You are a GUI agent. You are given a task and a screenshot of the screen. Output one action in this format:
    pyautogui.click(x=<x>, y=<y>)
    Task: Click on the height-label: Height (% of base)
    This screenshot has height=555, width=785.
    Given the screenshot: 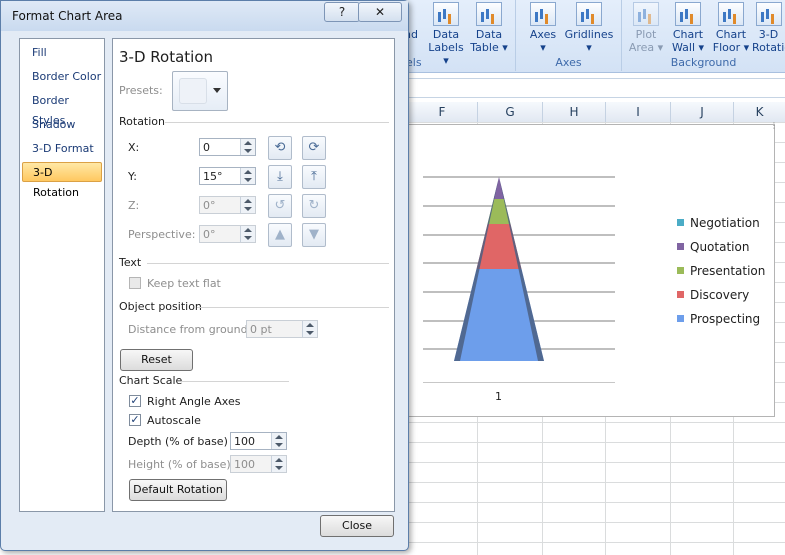 What is the action you would take?
    pyautogui.click(x=179, y=464)
    